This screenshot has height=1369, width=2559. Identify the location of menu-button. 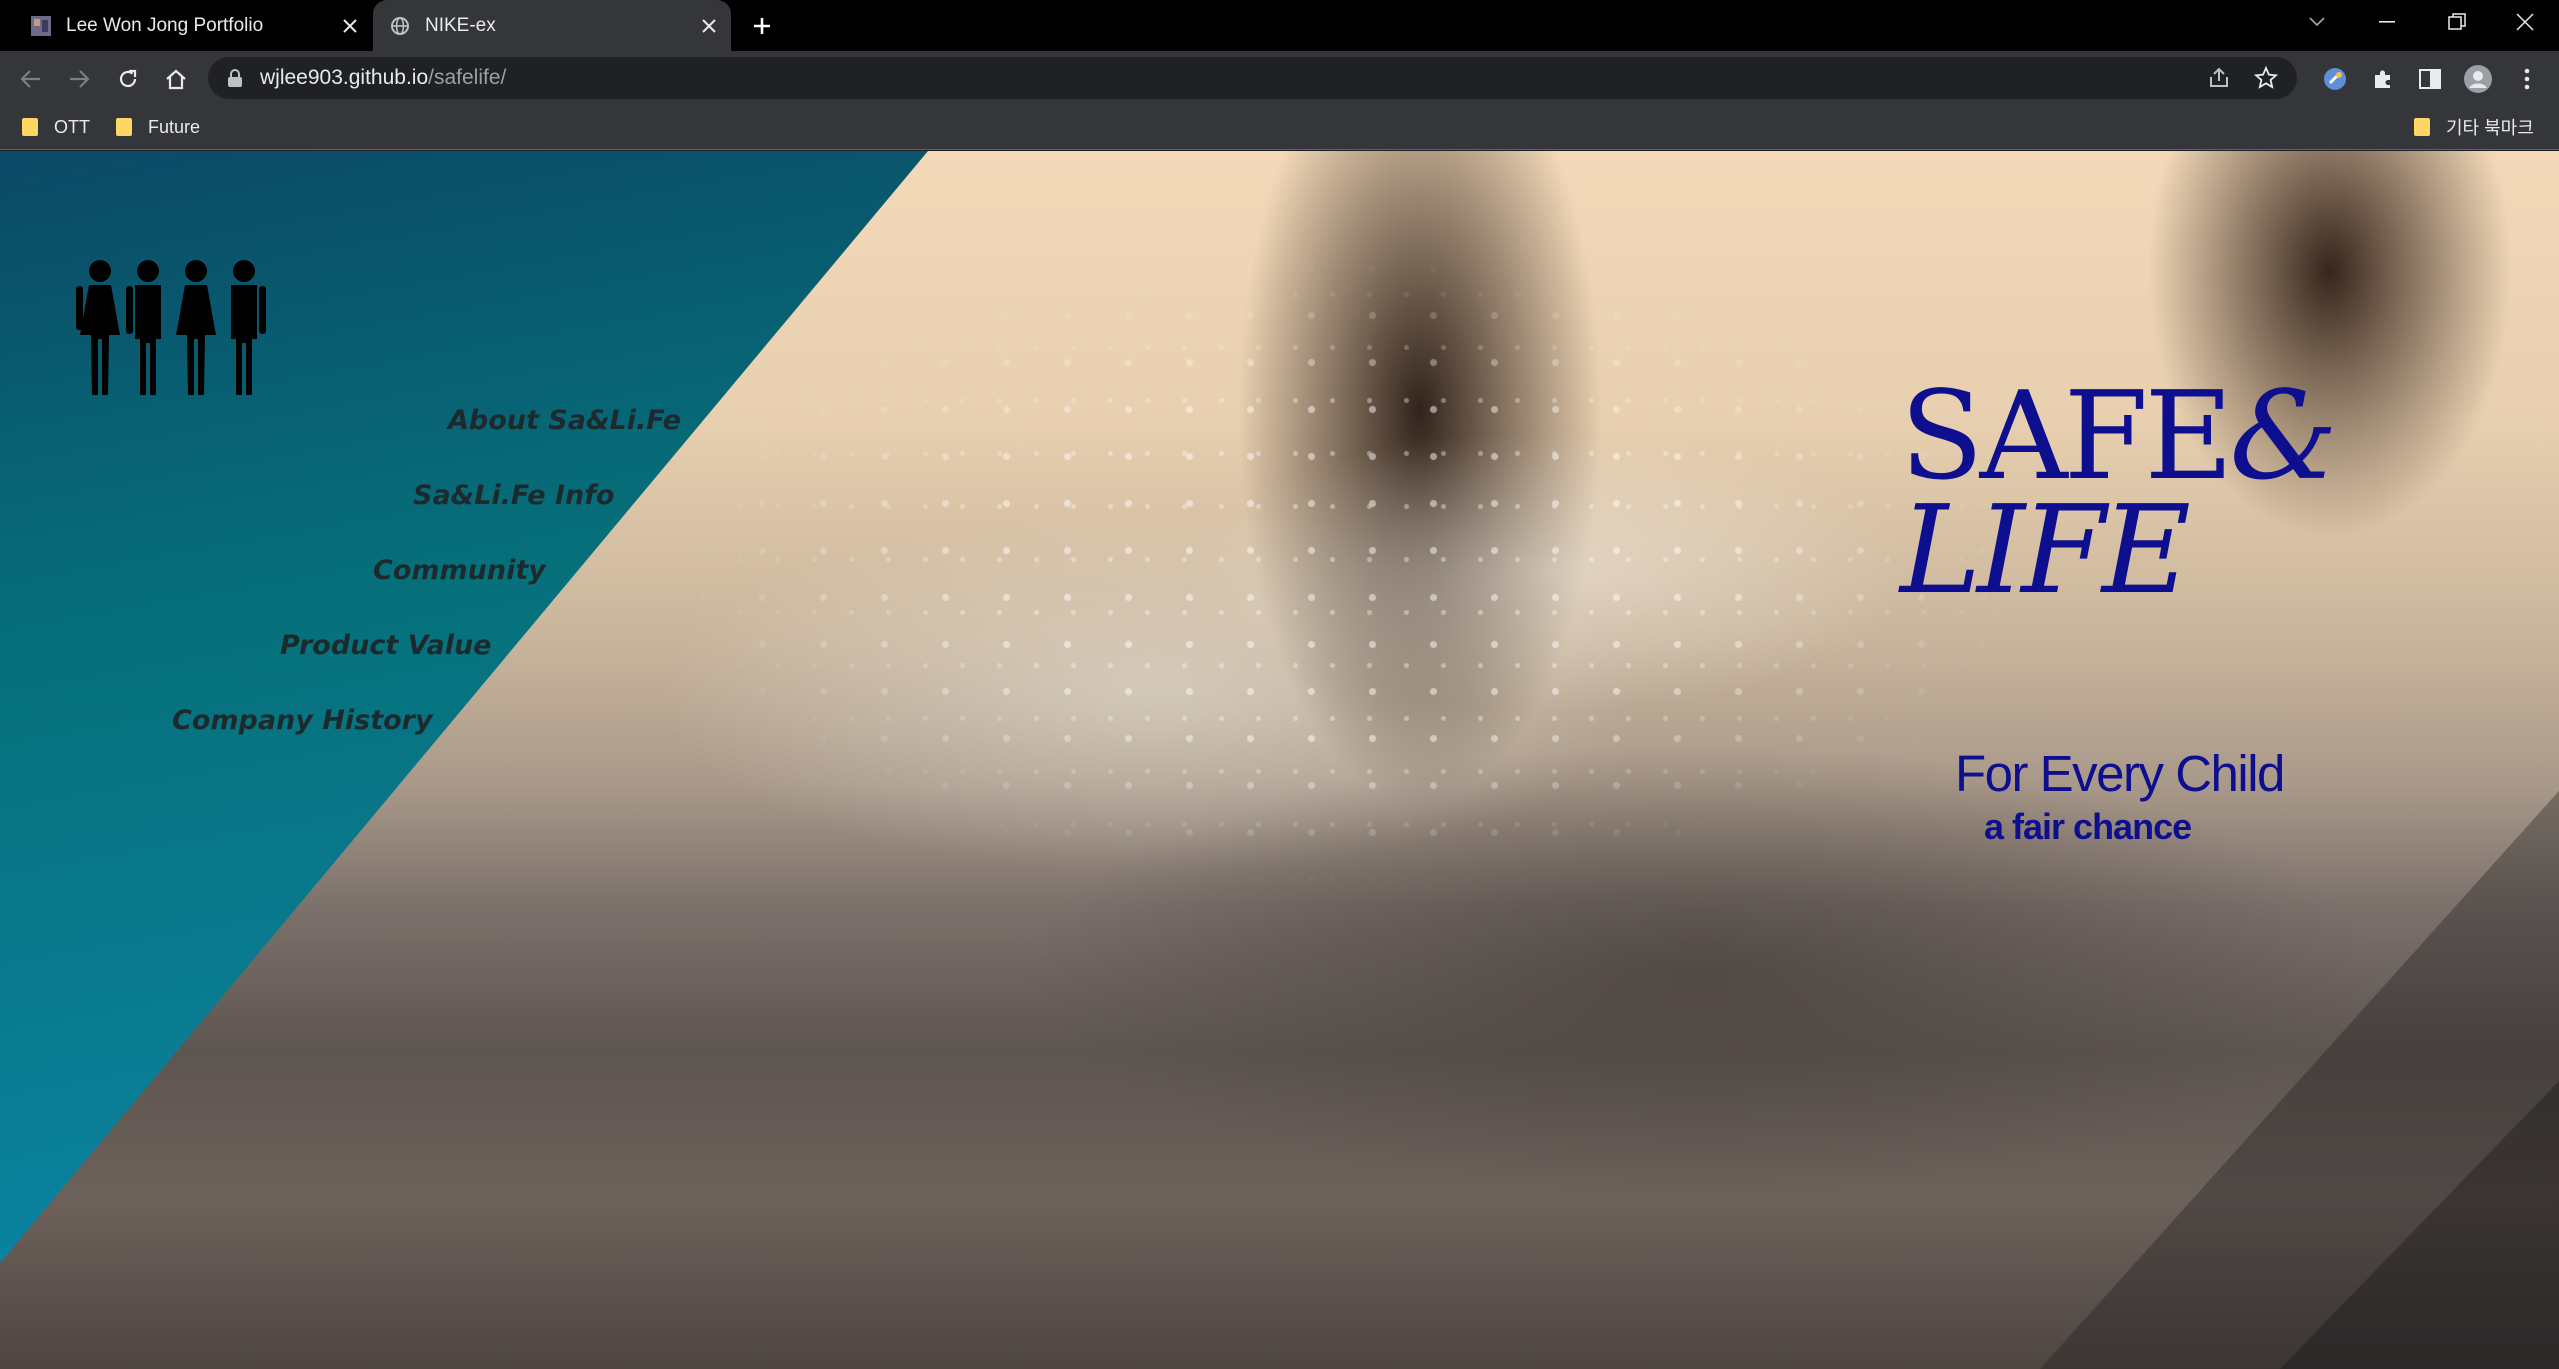
(2527, 79).